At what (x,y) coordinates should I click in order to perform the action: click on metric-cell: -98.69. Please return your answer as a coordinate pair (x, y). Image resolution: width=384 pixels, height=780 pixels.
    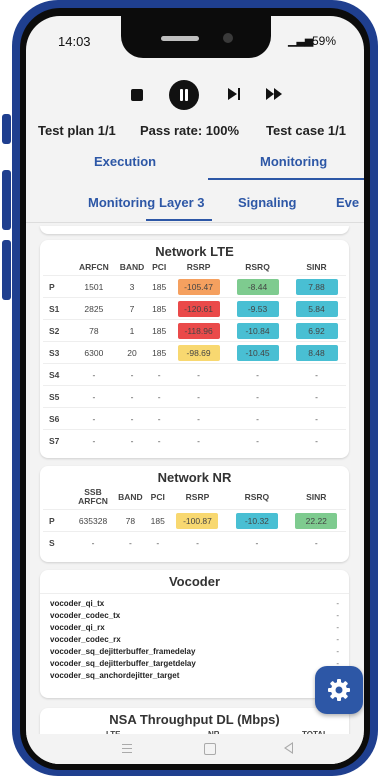
    Looking at the image, I should click on (199, 352).